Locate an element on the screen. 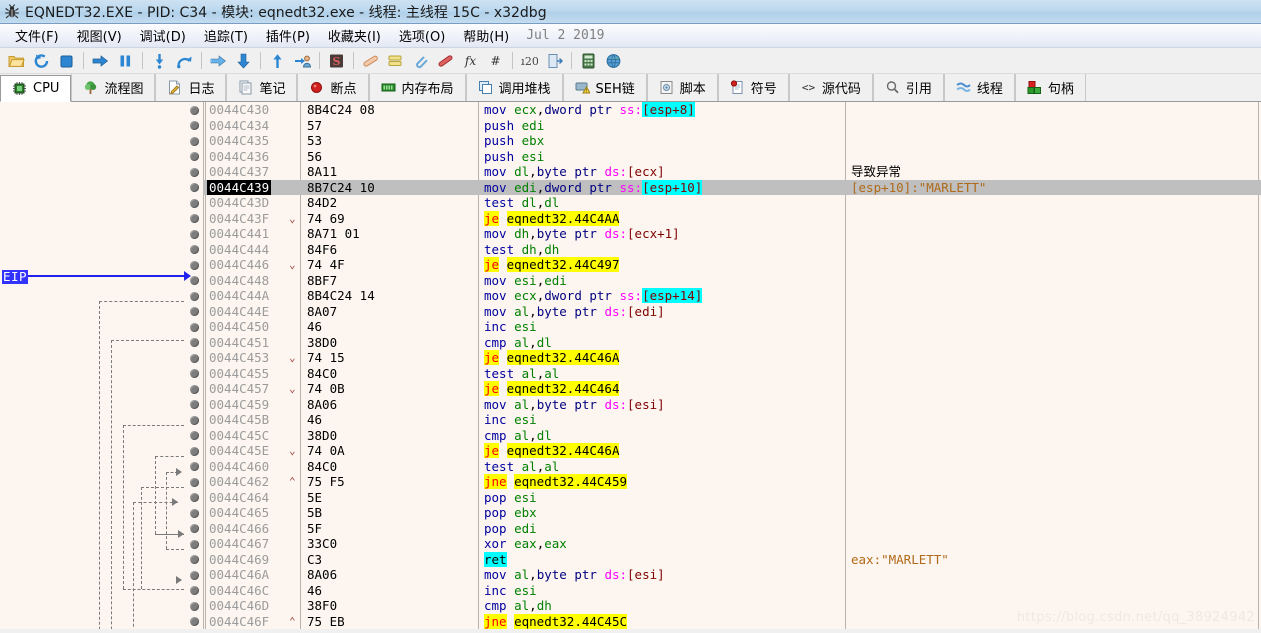 The width and height of the screenshot is (1261, 633). attach-icon is located at coordinates (420, 61).